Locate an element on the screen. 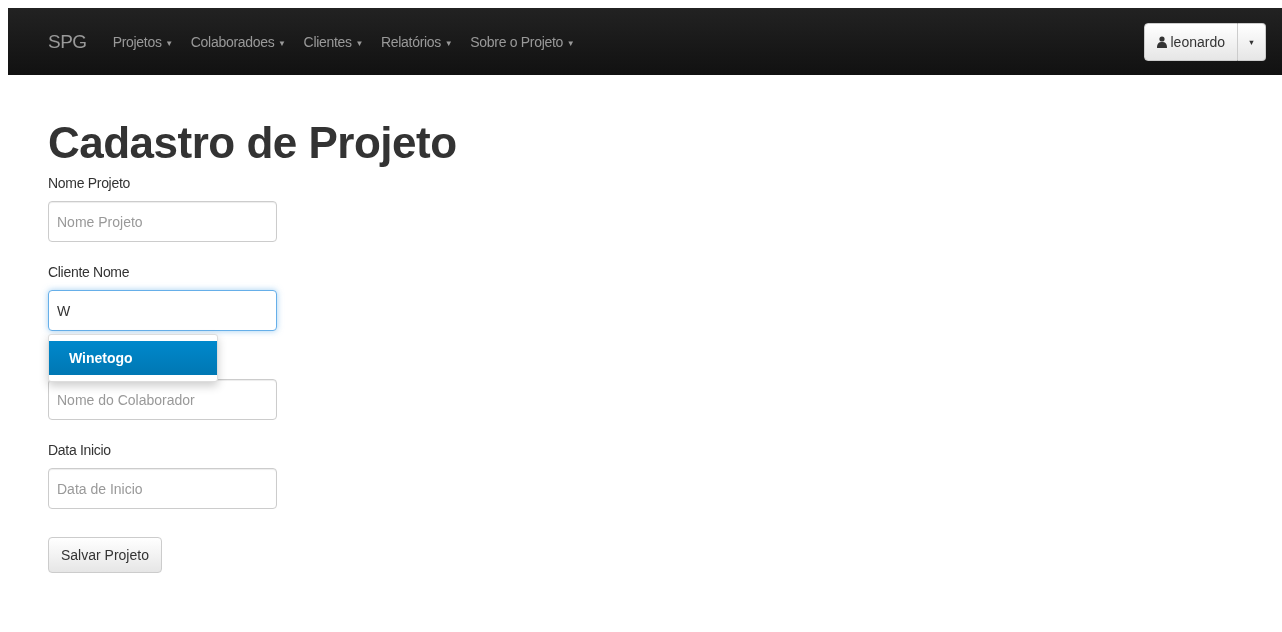  page-title: Cadastro de Projeto is located at coordinates (253, 143).